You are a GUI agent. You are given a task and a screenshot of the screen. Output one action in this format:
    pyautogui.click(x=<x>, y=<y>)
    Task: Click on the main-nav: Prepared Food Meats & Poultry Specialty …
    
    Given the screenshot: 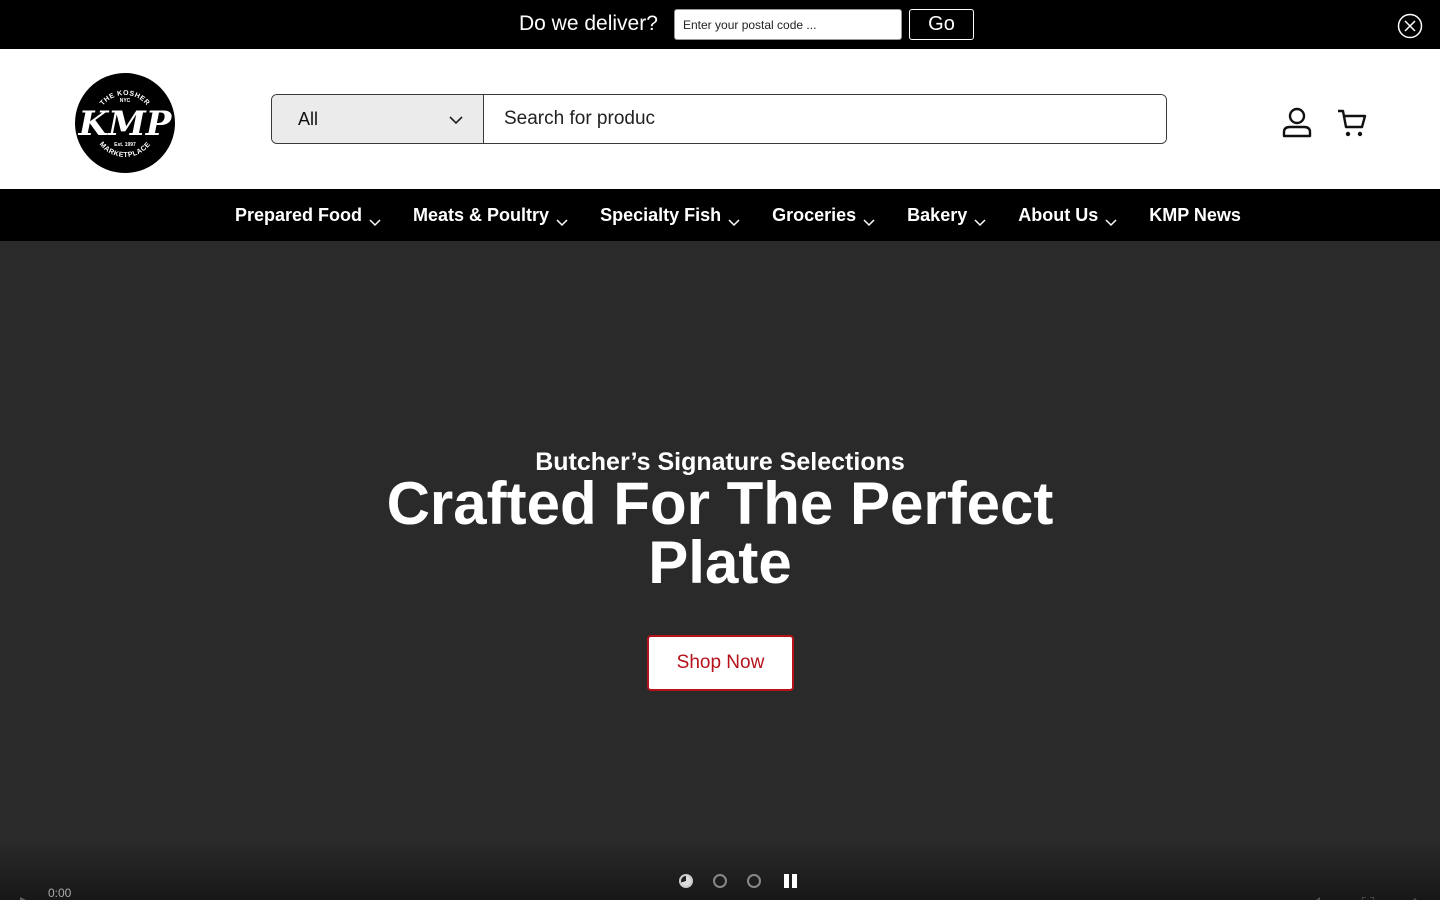 What is the action you would take?
    pyautogui.click(x=720, y=215)
    